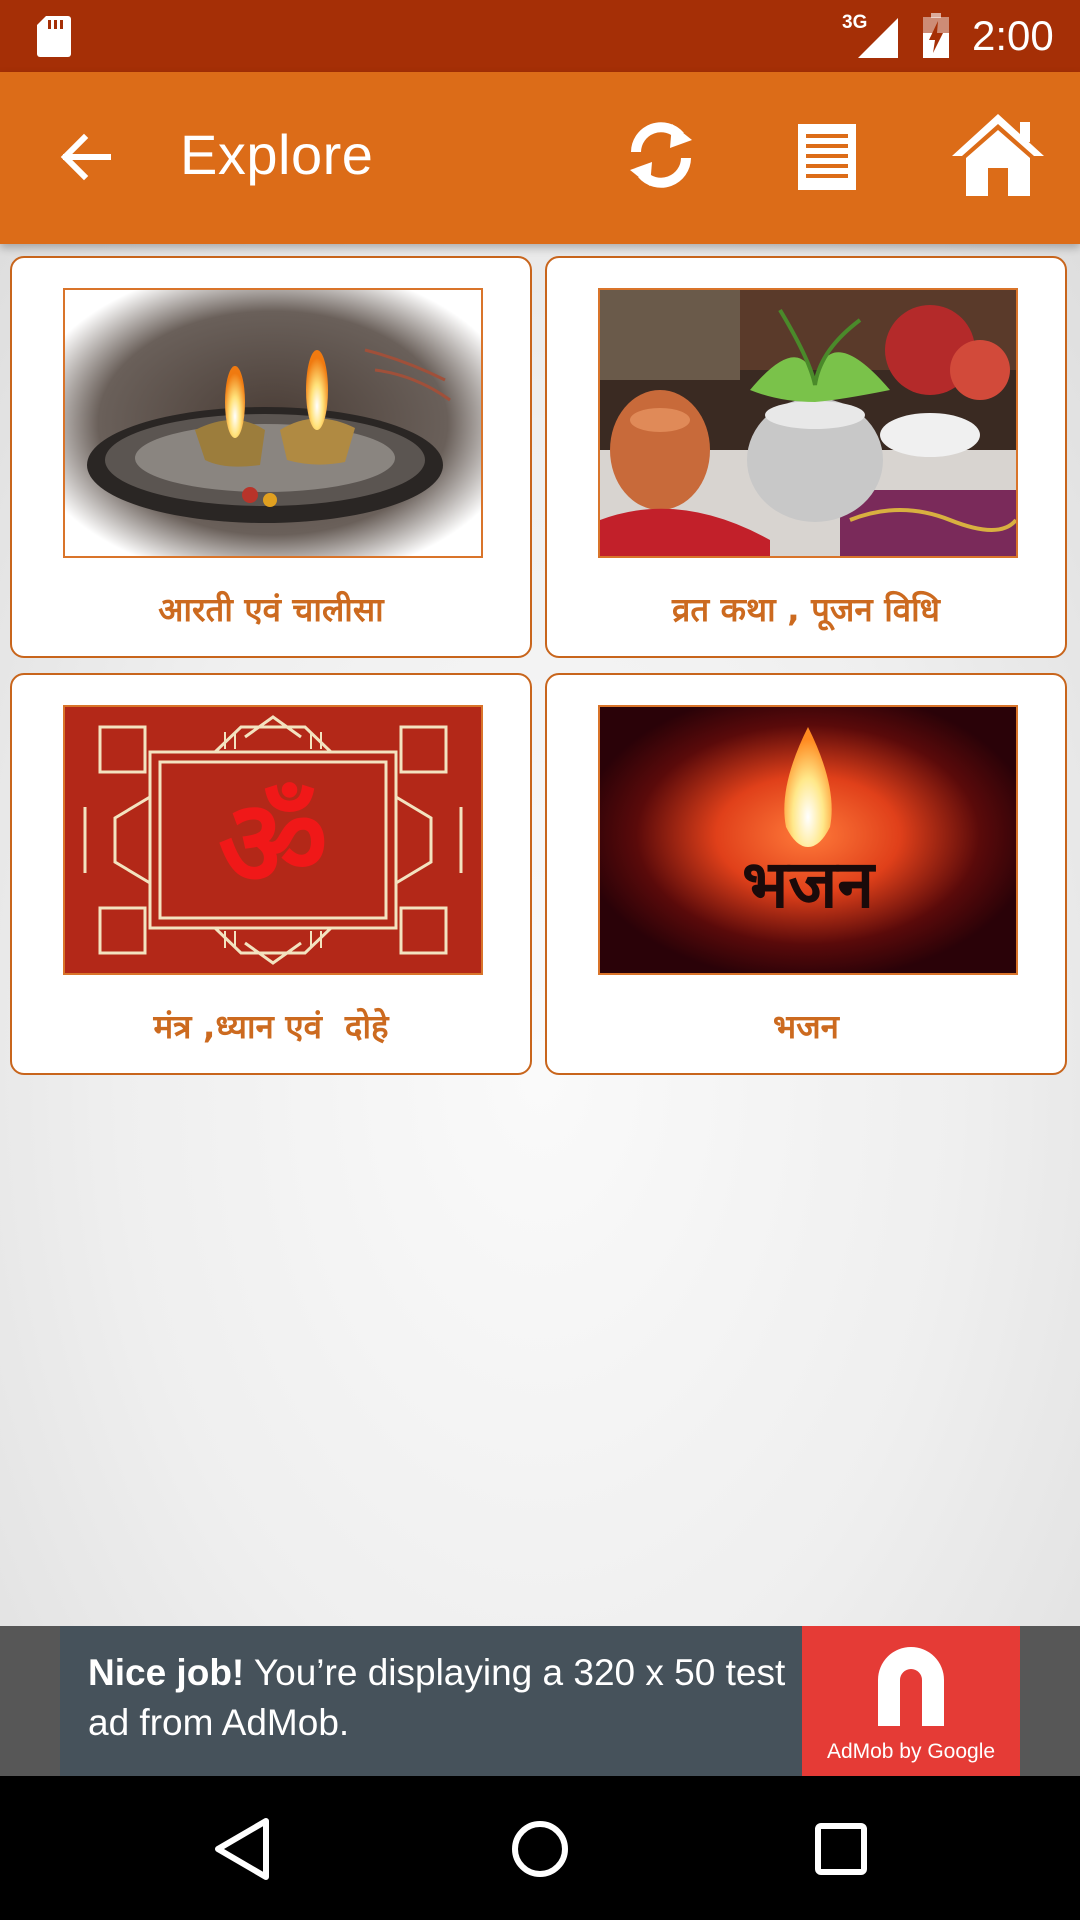 This screenshot has width=1080, height=1920. I want to click on battery-charging-icon, so click(936, 35).